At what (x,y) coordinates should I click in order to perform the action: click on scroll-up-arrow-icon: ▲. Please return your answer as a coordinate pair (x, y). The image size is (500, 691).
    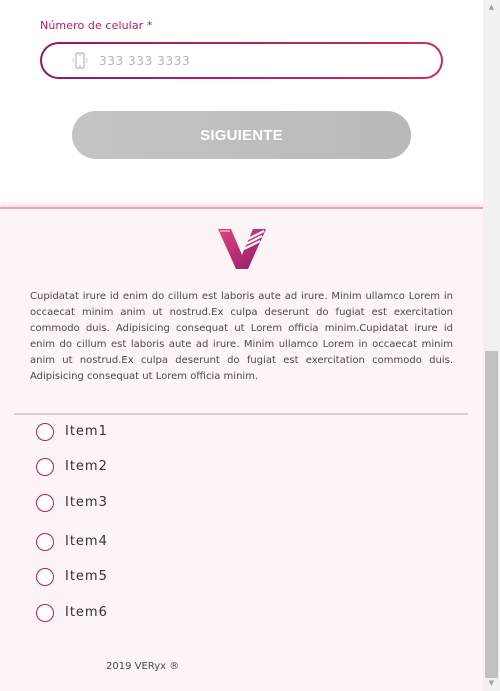
    Looking at the image, I should click on (491, 7).